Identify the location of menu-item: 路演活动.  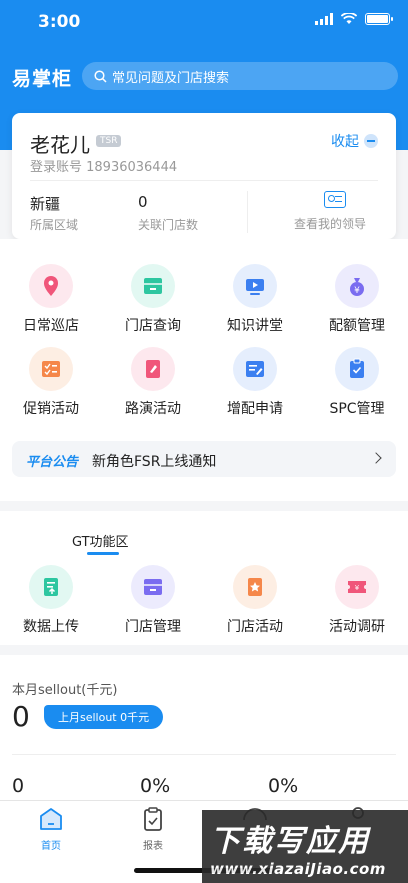
(153, 382).